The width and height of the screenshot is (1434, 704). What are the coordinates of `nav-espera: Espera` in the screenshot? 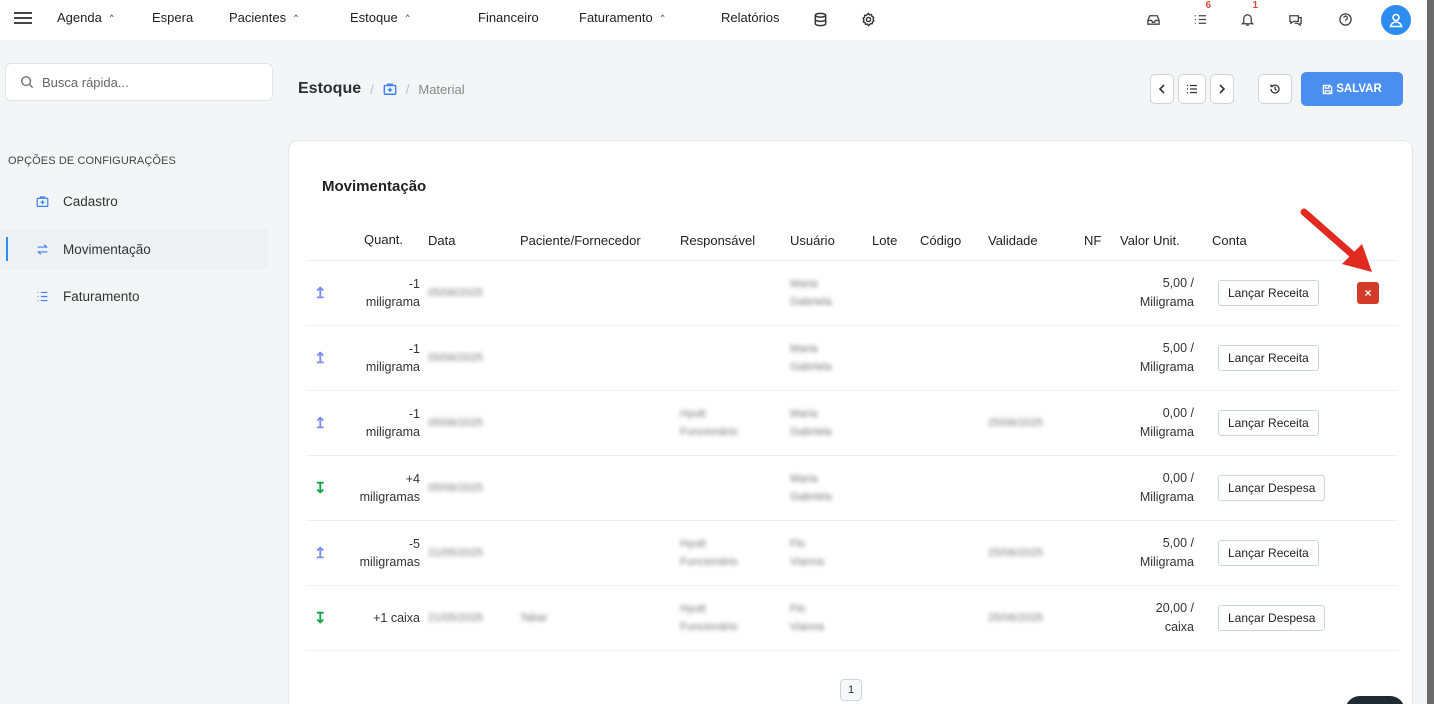 It's located at (172, 17).